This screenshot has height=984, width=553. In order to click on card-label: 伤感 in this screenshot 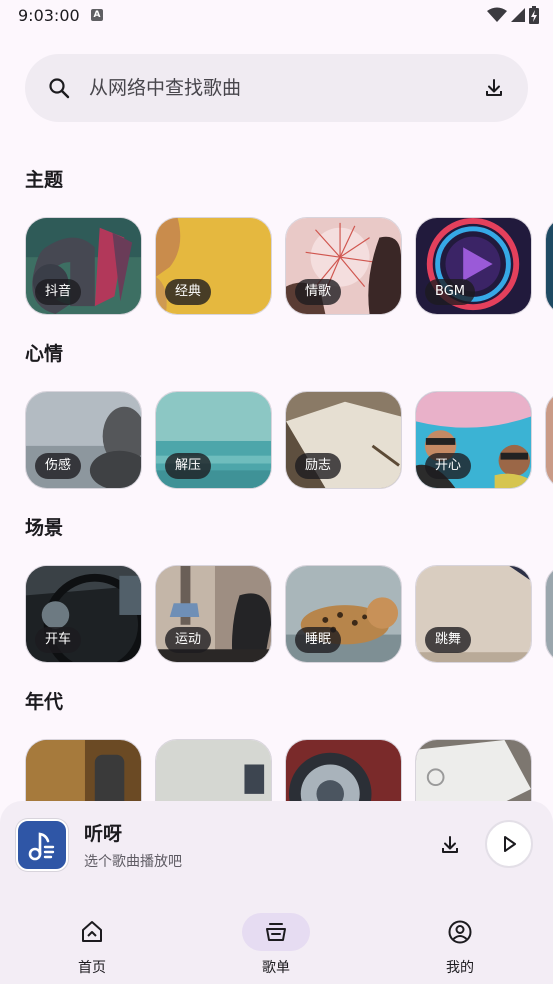, I will do `click(58, 466)`.